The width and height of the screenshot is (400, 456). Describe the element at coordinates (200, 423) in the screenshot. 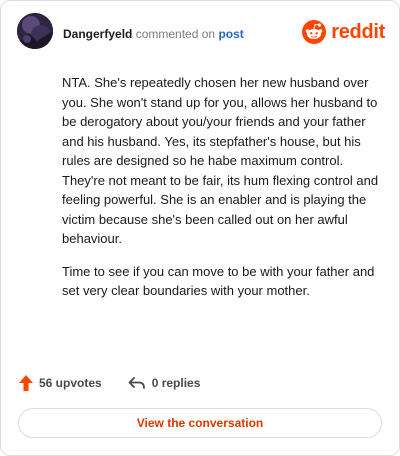

I see `view-conversation-button: View the conversation` at that location.